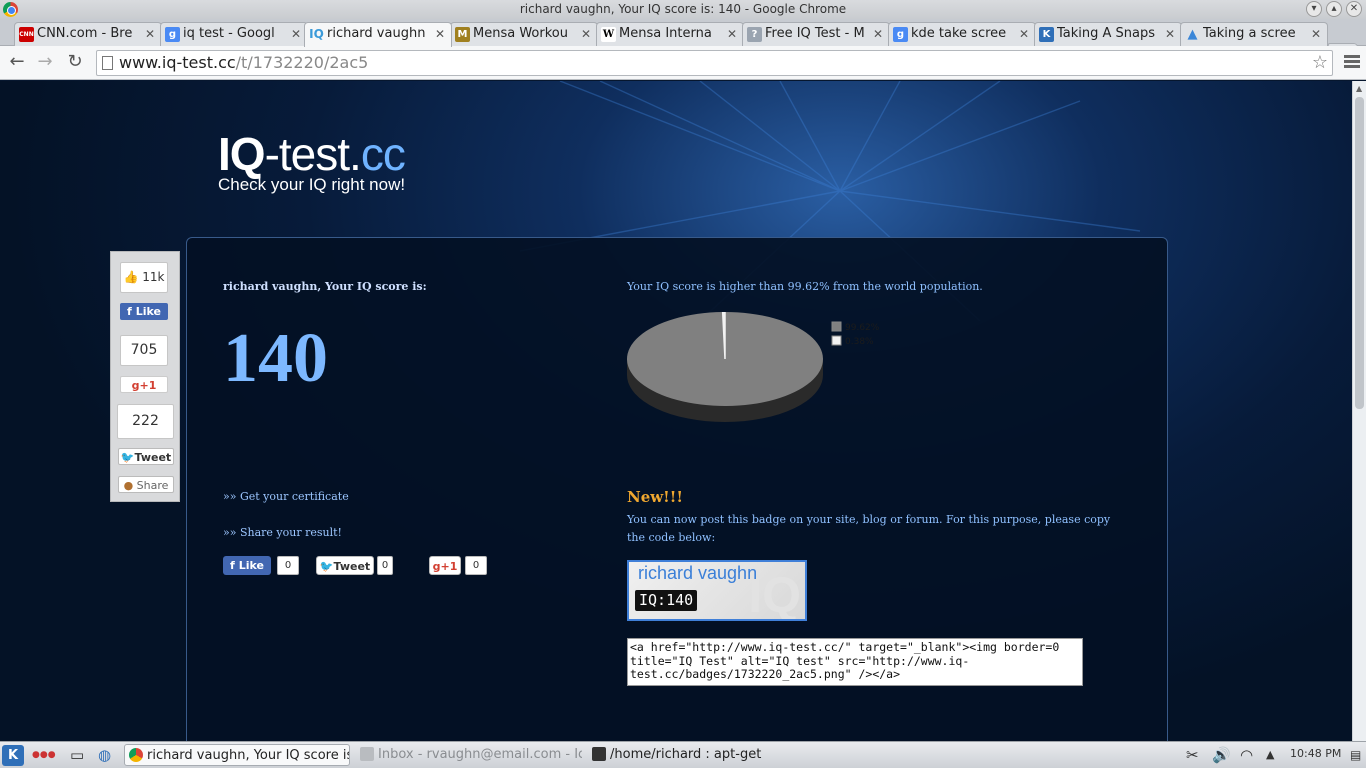  I want to click on globe-icon: ◍, so click(104, 755).